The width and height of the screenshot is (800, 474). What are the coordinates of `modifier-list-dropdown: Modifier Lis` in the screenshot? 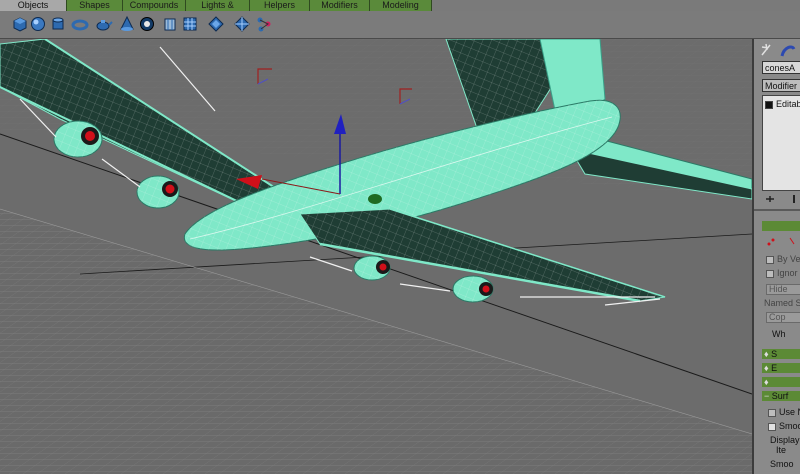 It's located at (781, 85).